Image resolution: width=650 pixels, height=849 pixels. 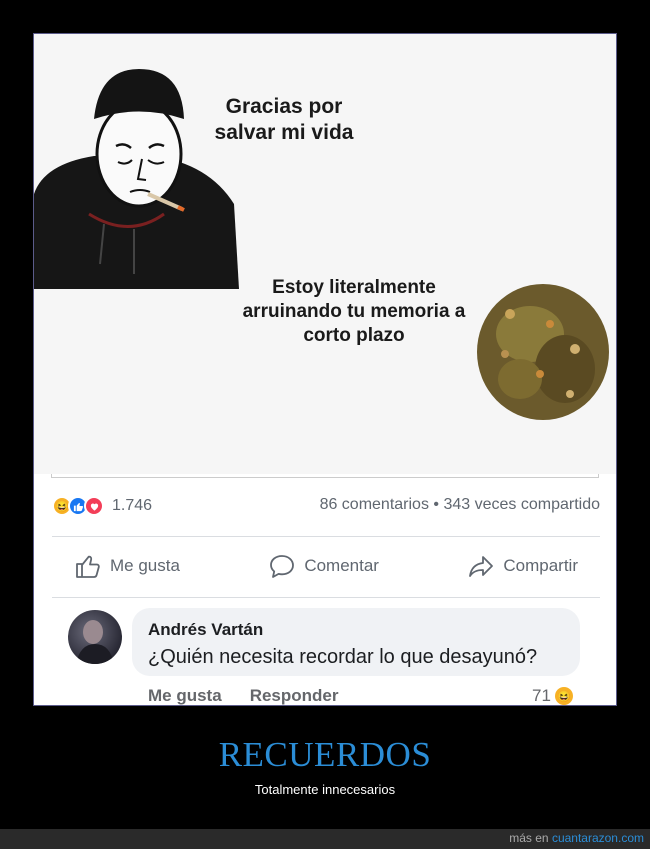 I want to click on footer-text: más en cuantarazon.com, so click(x=576, y=838).